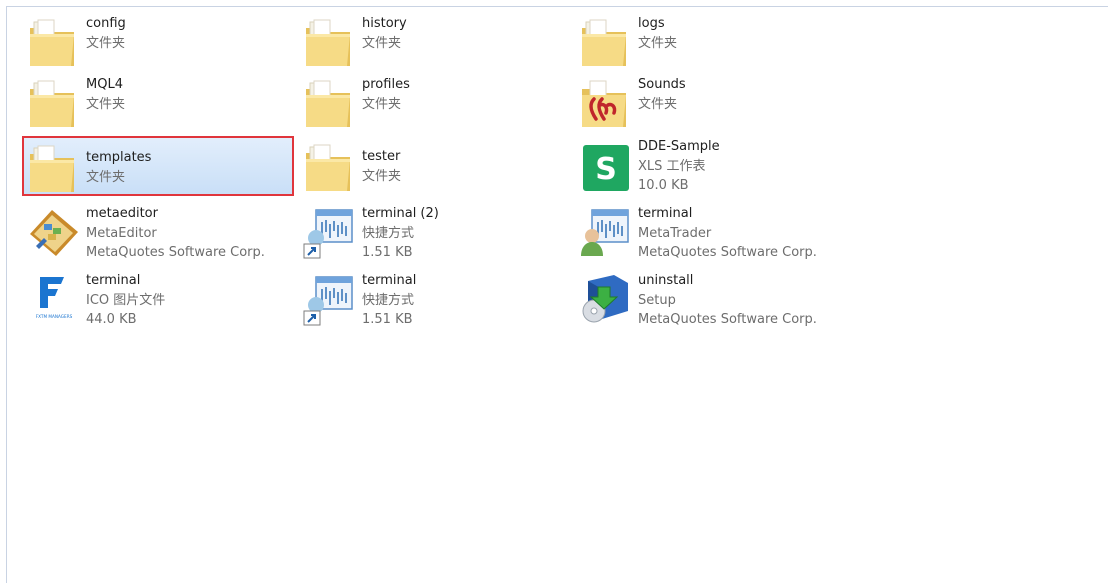 The width and height of the screenshot is (1108, 583). What do you see at coordinates (662, 84) in the screenshot?
I see `file-name: Sounds` at bounding box center [662, 84].